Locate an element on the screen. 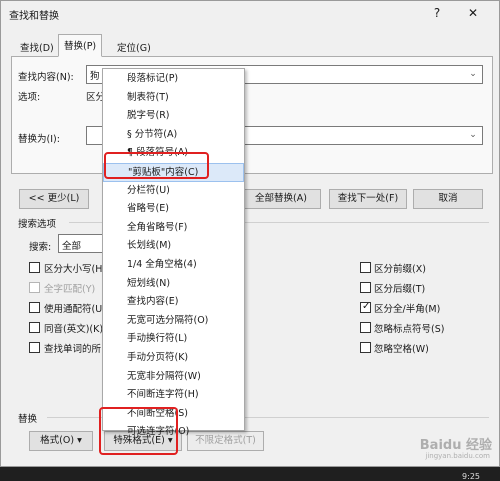  menu-item: 手动分页符(K) is located at coordinates (173, 358).